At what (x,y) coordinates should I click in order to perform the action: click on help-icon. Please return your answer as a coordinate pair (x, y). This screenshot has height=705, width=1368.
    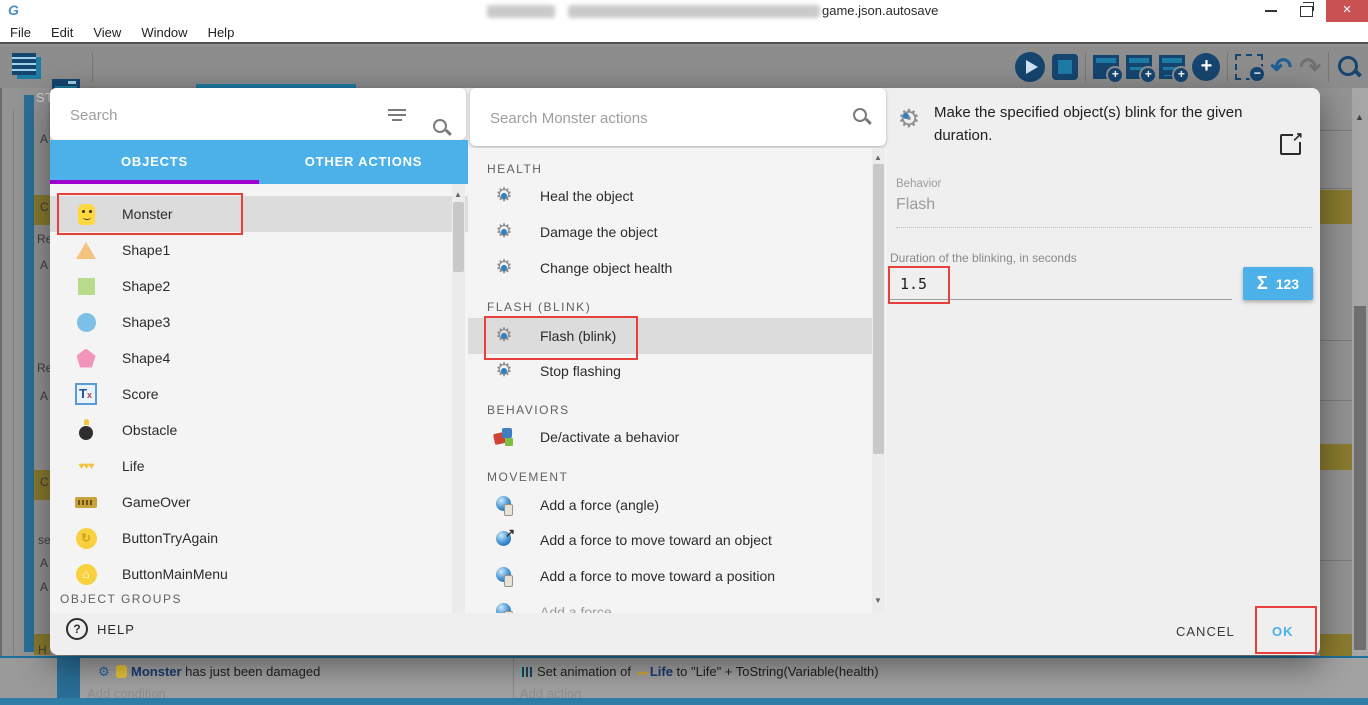
    Looking at the image, I should click on (77, 629).